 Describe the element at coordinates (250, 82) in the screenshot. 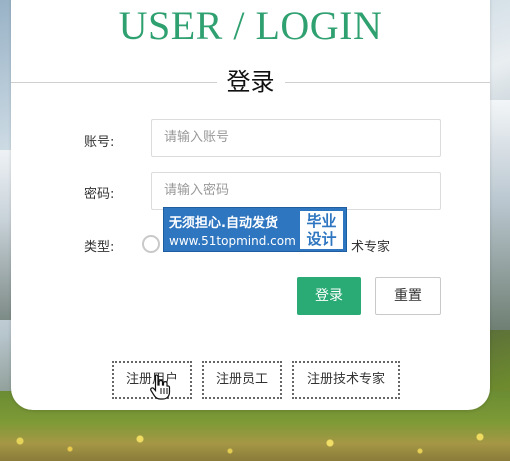

I see `login-subtitle: 登录` at that location.